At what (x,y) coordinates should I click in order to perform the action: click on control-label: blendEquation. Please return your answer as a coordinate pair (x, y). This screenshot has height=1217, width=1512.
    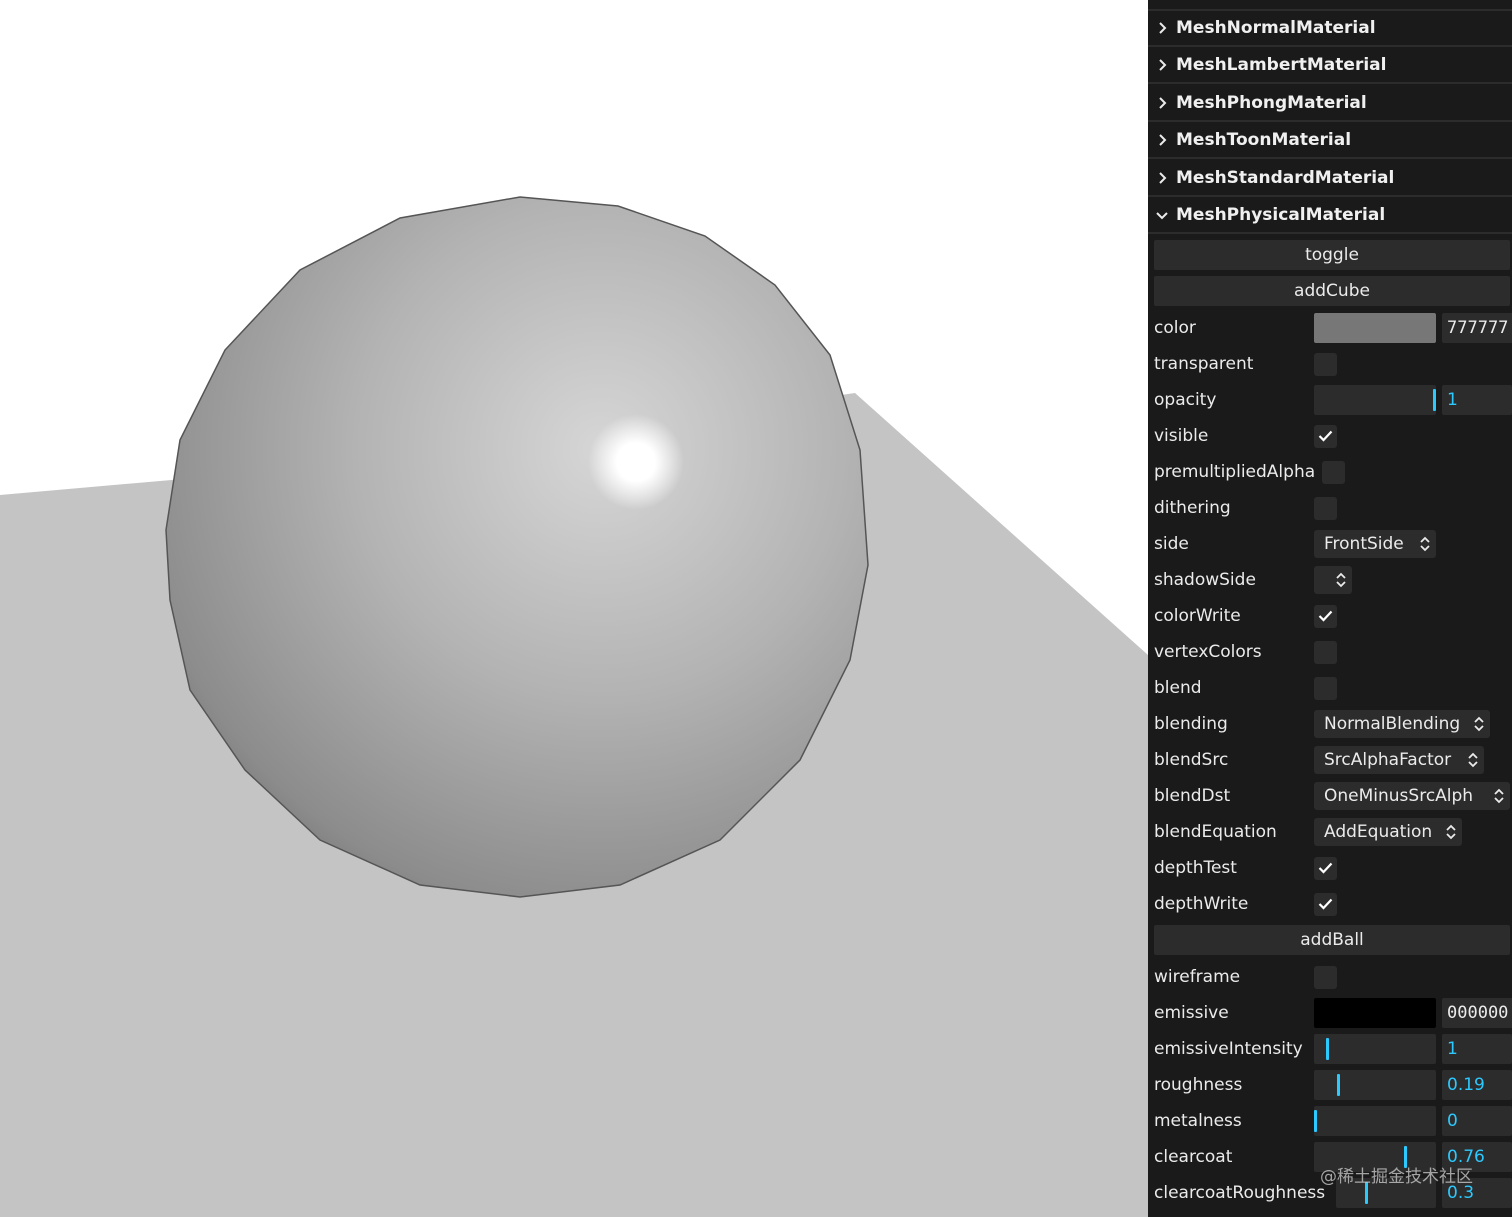
    Looking at the image, I should click on (1215, 832).